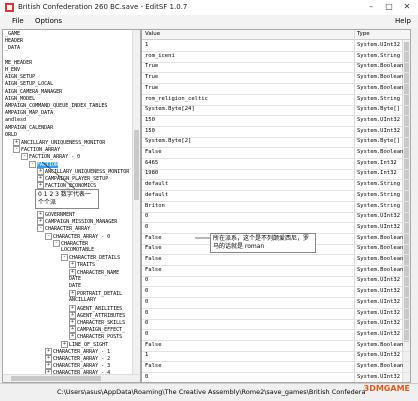  What do you see at coordinates (84, 344) in the screenshot?
I see `tree-row: + LINE_OF_SIGHT` at bounding box center [84, 344].